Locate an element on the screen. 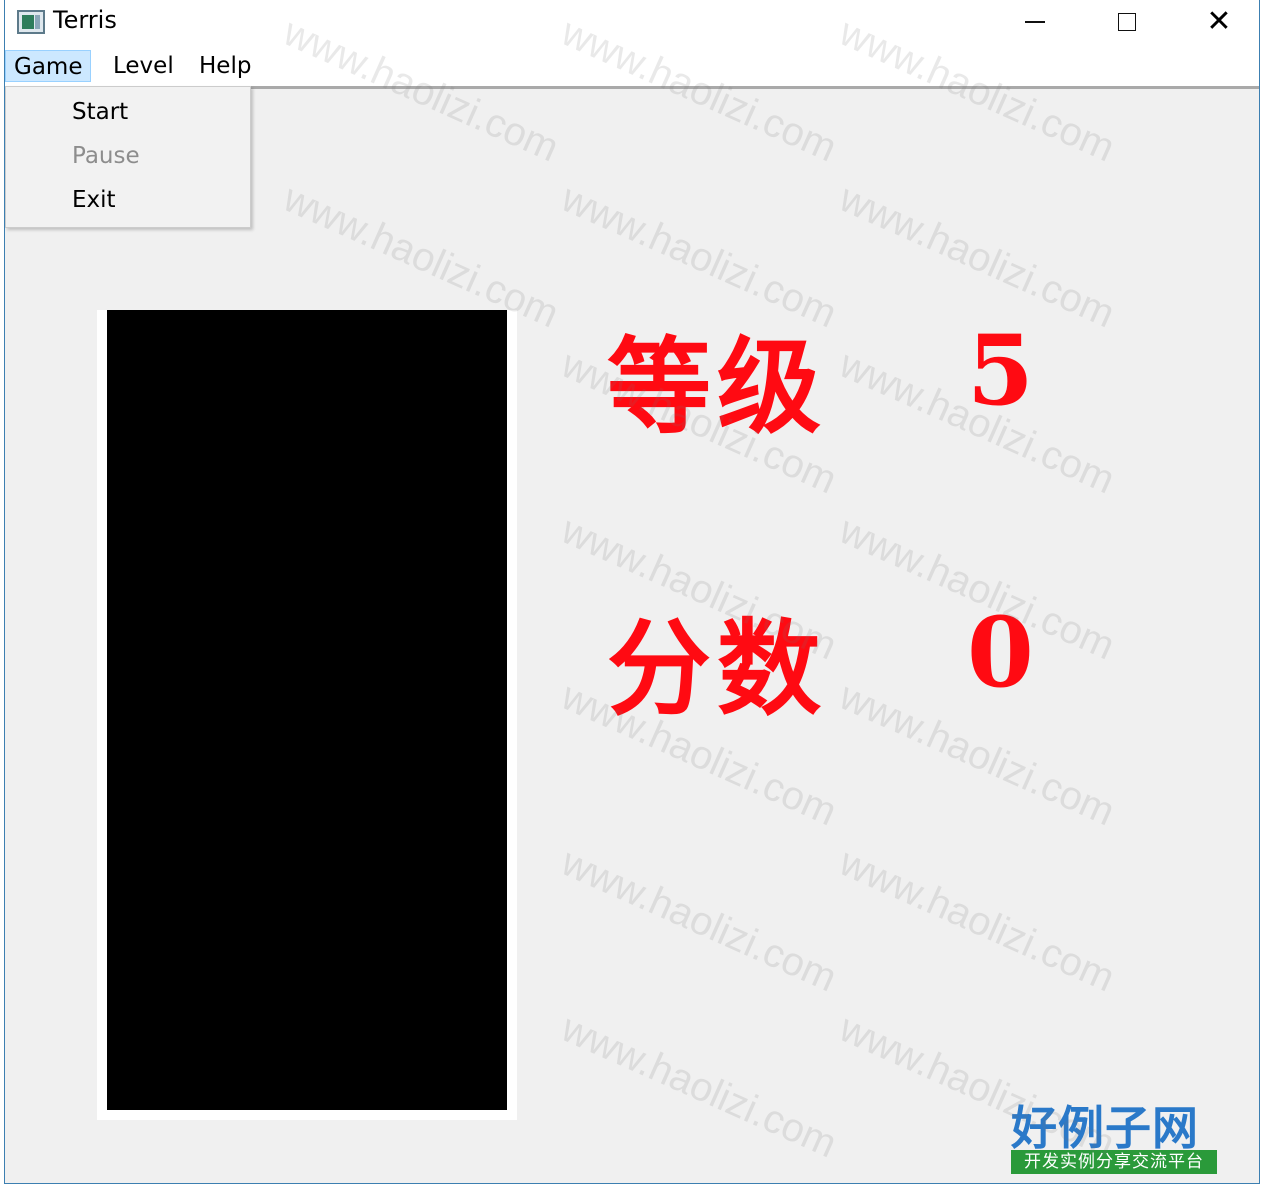  menu-level: Level is located at coordinates (143, 66).